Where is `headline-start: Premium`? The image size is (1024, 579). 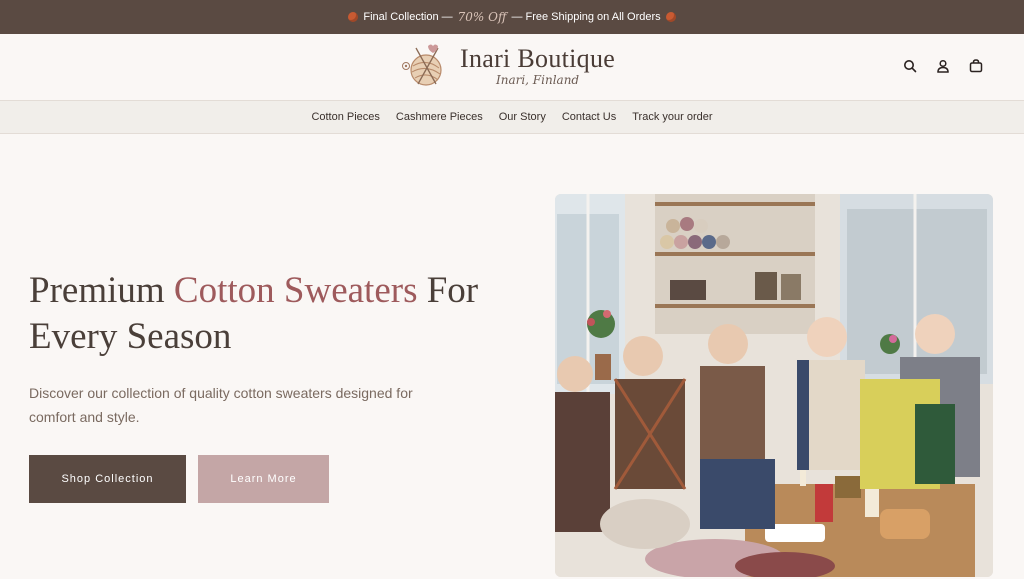
headline-start: Premium is located at coordinates (101, 290).